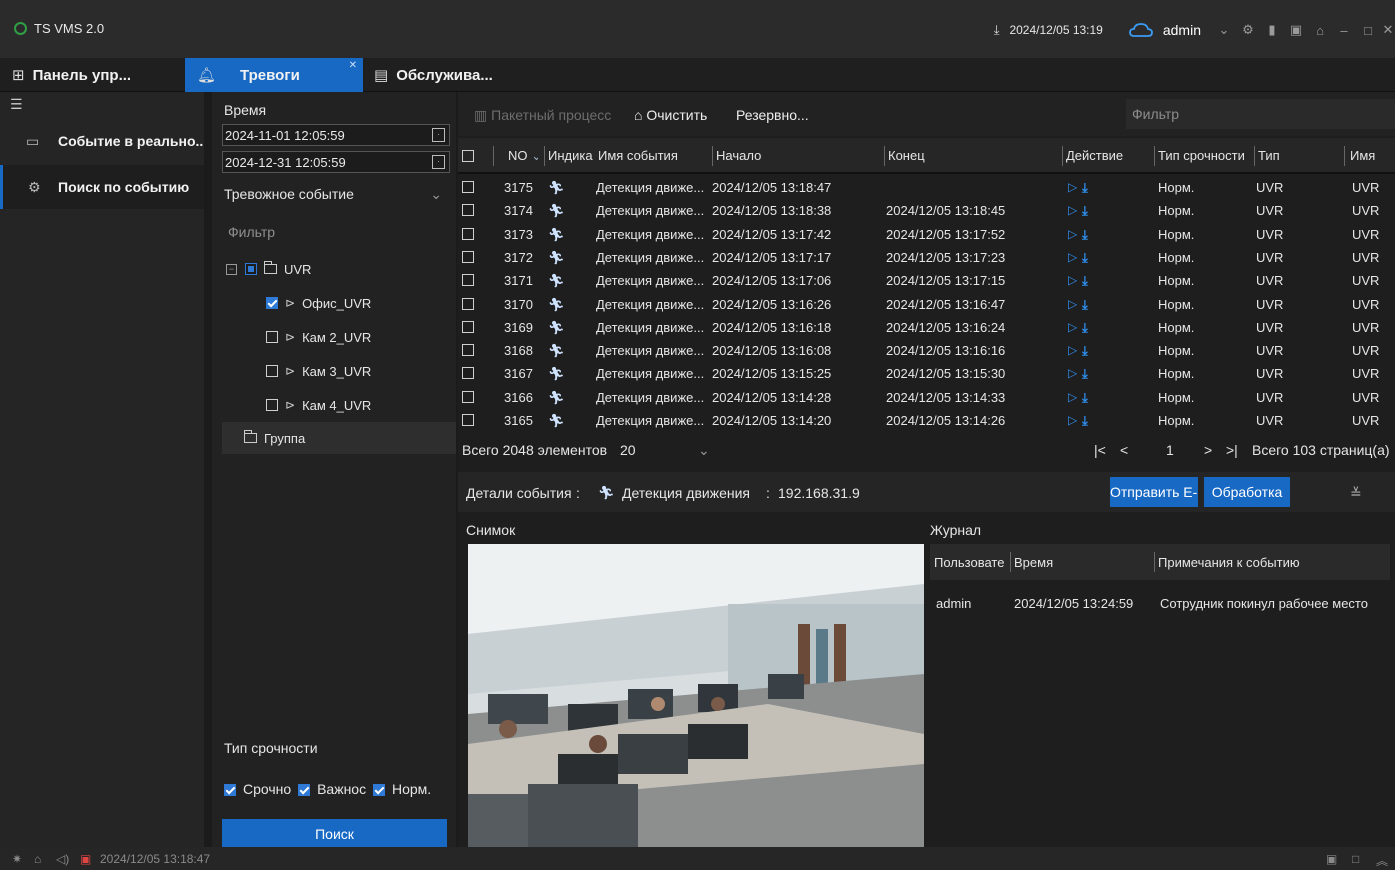  What do you see at coordinates (628, 450) in the screenshot?
I see `page-size-select: 20` at bounding box center [628, 450].